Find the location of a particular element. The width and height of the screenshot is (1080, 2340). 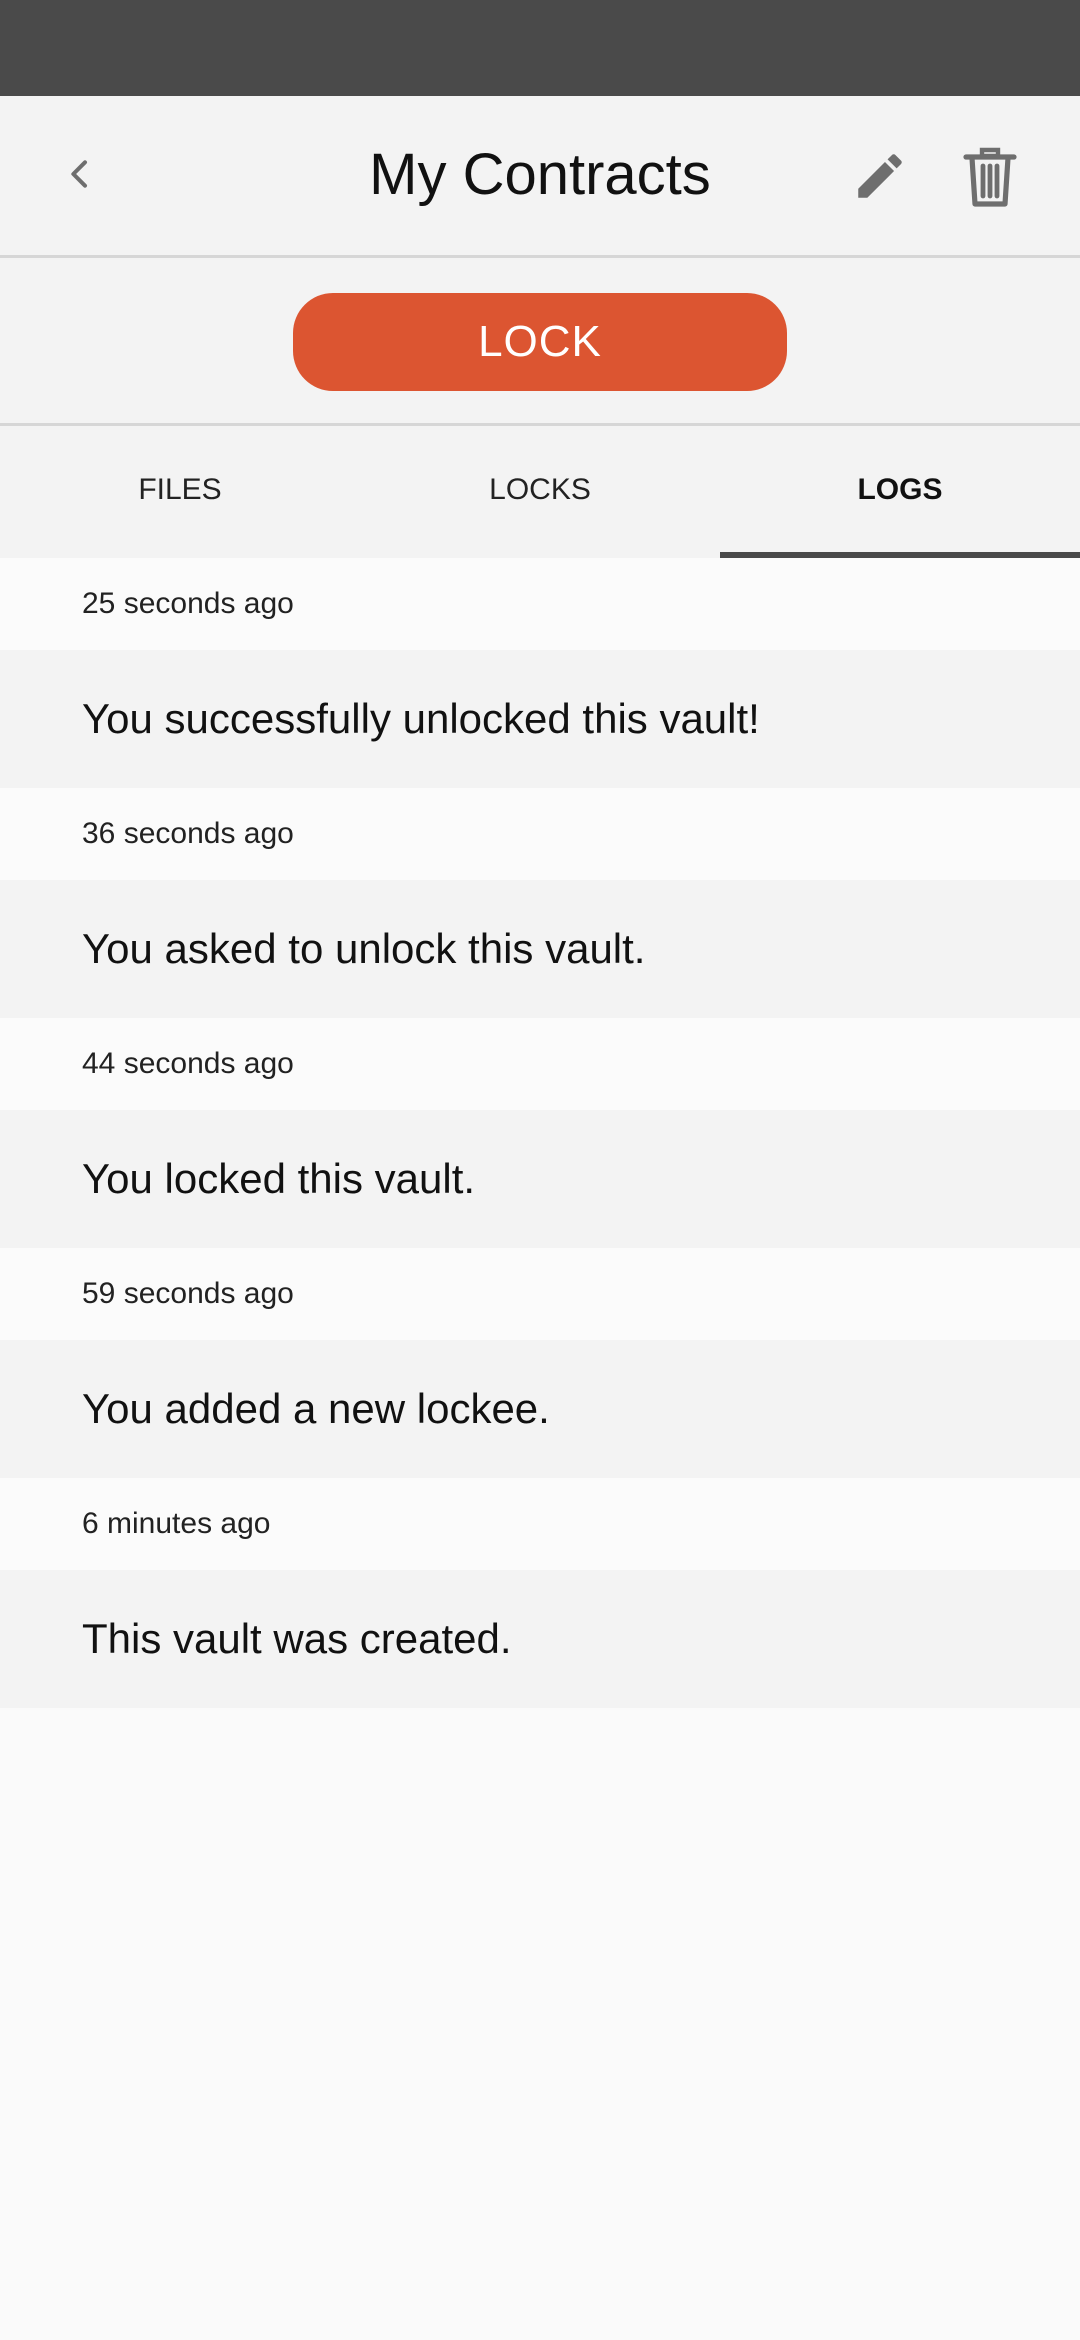

chevron-left-icon is located at coordinates (79, 174).